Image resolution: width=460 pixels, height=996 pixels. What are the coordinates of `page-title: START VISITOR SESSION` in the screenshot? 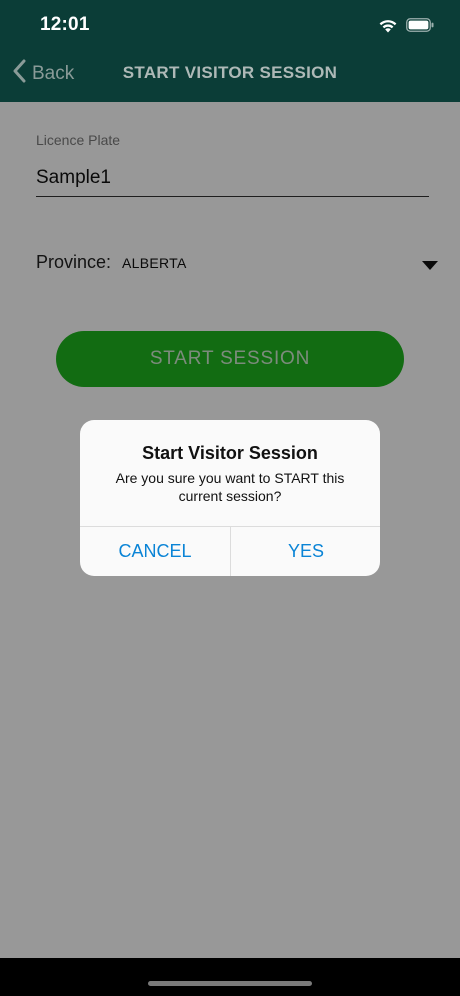 It's located at (230, 72).